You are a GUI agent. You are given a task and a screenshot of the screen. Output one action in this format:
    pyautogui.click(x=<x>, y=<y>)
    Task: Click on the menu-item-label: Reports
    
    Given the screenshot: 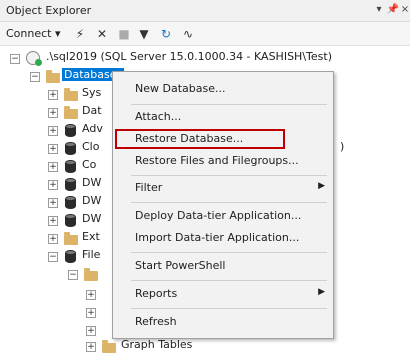 What is the action you would take?
    pyautogui.click(x=156, y=293)
    